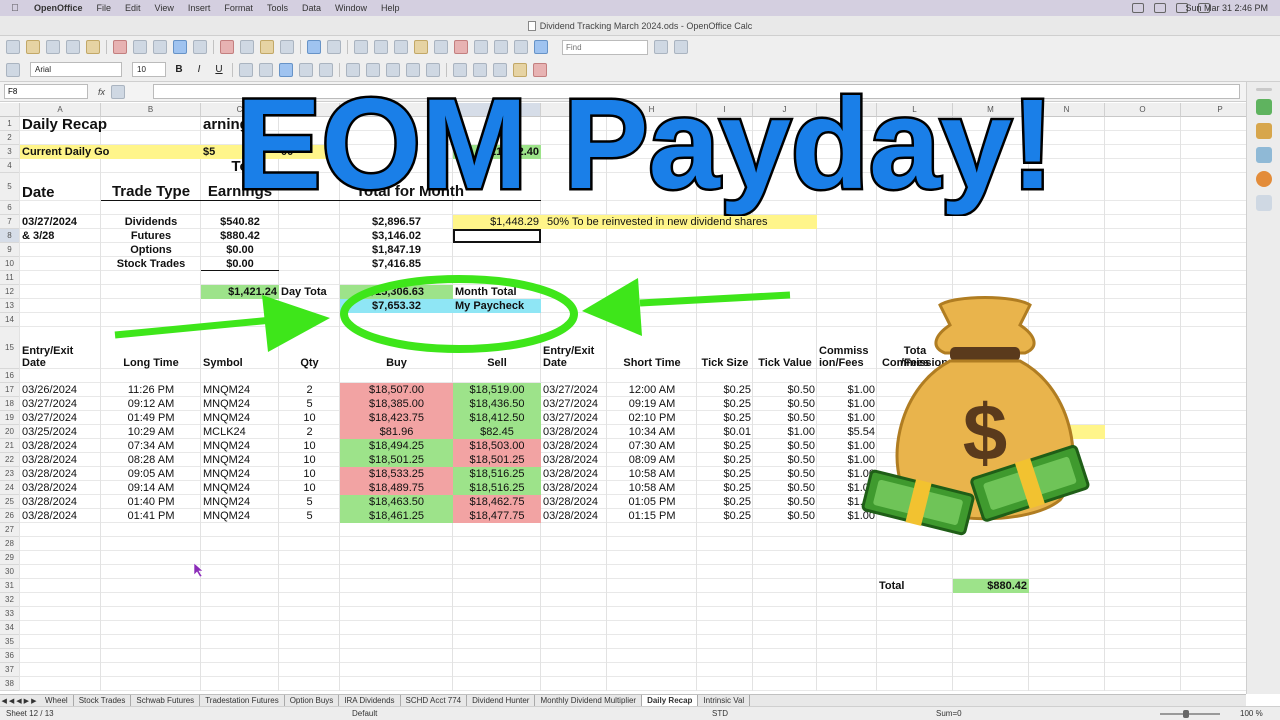 Image resolution: width=1280 pixels, height=720 pixels. What do you see at coordinates (240, 432) in the screenshot?
I see `trade-symbol: MCLK24` at bounding box center [240, 432].